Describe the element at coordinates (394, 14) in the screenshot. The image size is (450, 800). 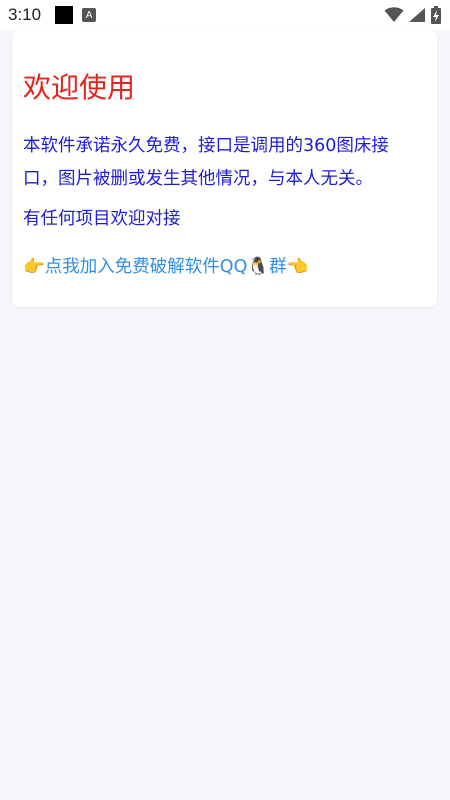
I see `wifi-icon` at that location.